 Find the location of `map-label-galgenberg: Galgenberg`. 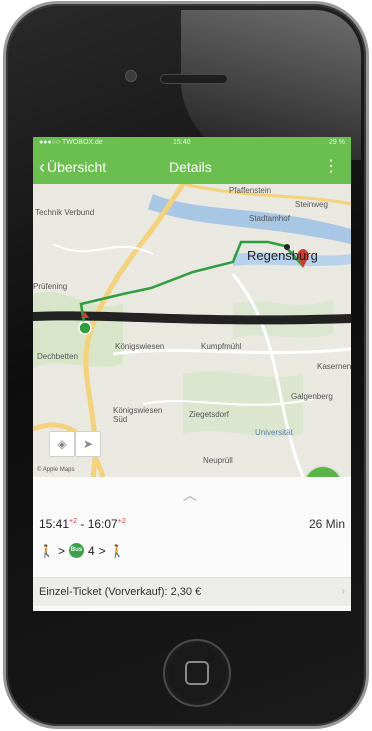

map-label-galgenberg: Galgenberg is located at coordinates (312, 396).